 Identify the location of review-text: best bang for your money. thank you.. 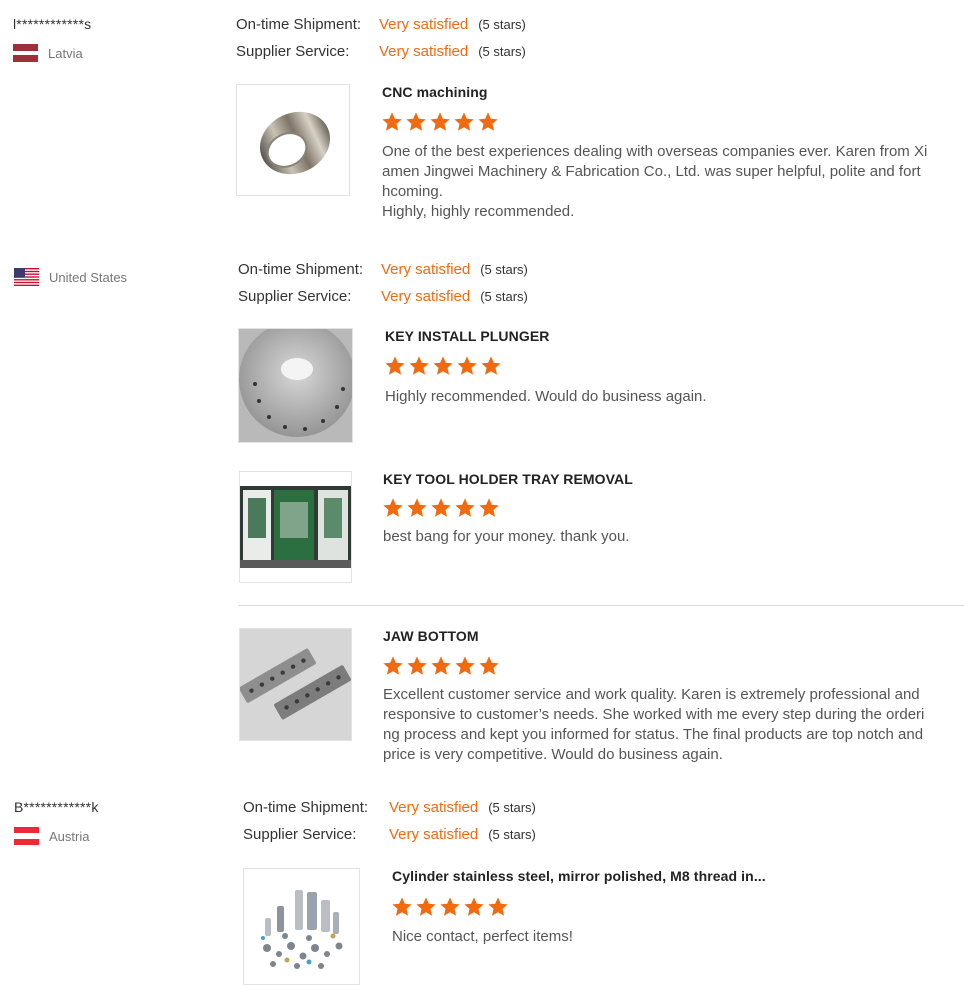
(663, 537).